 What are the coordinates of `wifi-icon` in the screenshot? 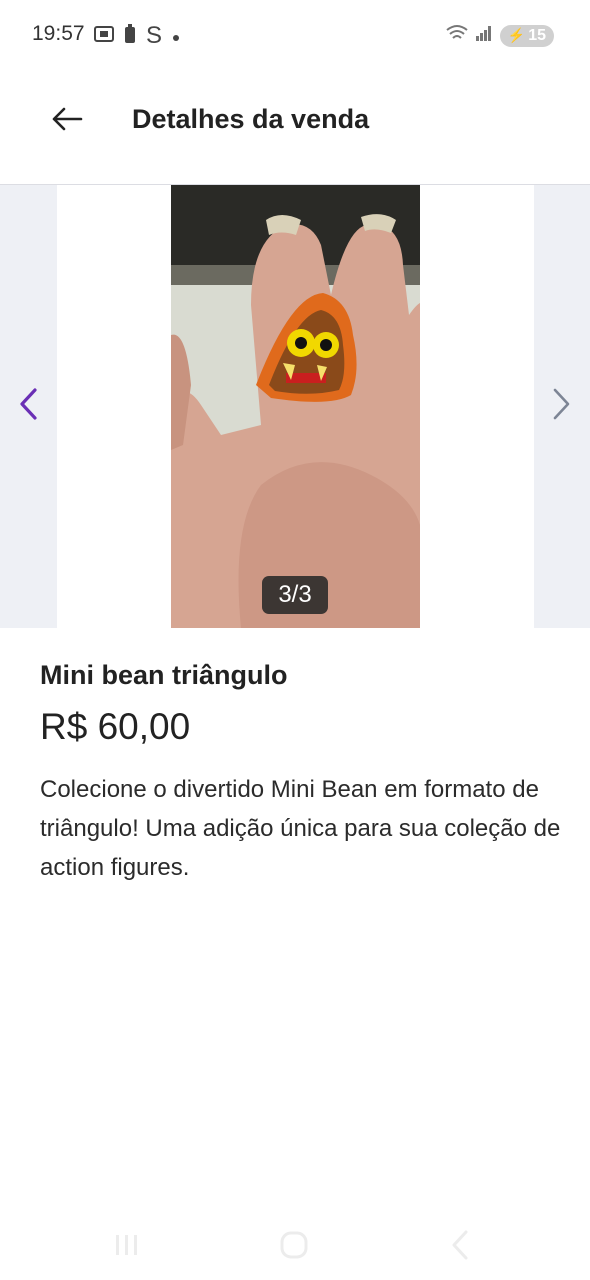 It's located at (457, 35).